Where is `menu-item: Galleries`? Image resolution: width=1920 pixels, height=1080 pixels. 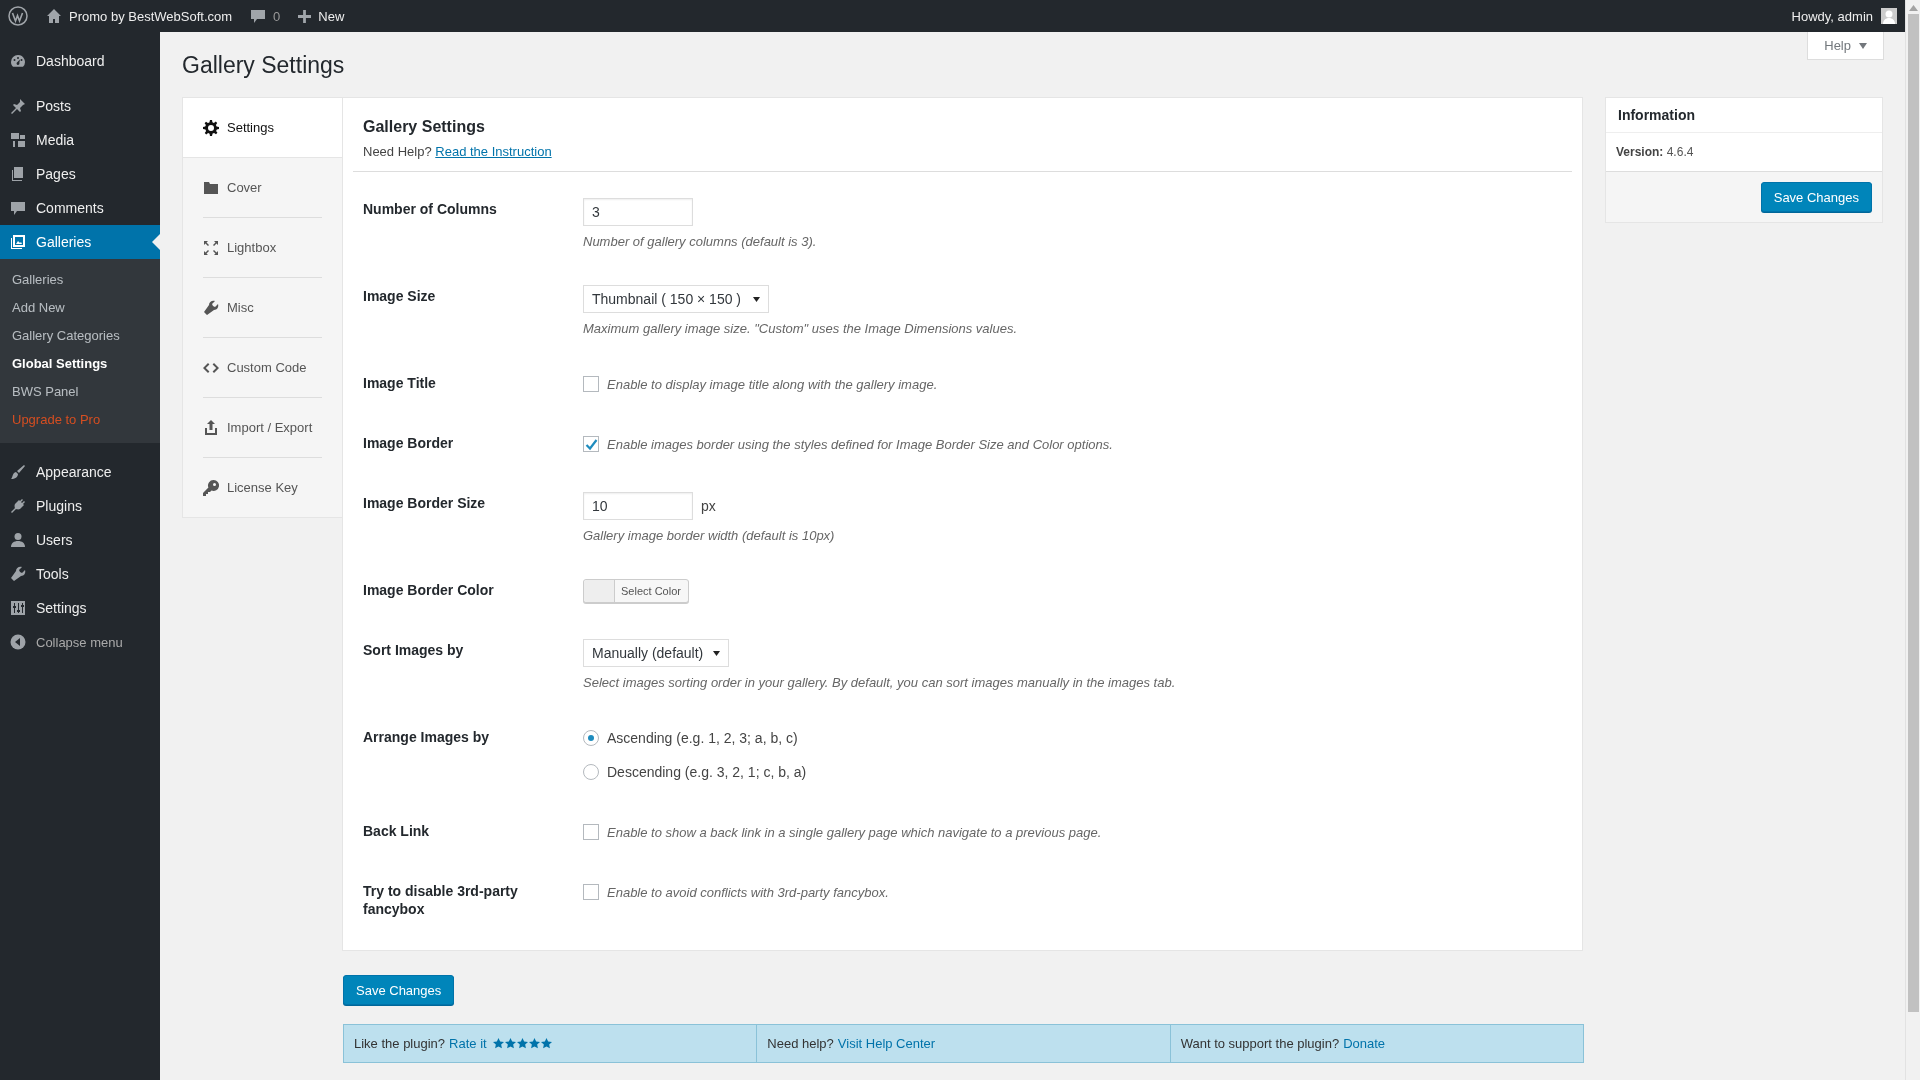
menu-item: Galleries is located at coordinates (80, 242).